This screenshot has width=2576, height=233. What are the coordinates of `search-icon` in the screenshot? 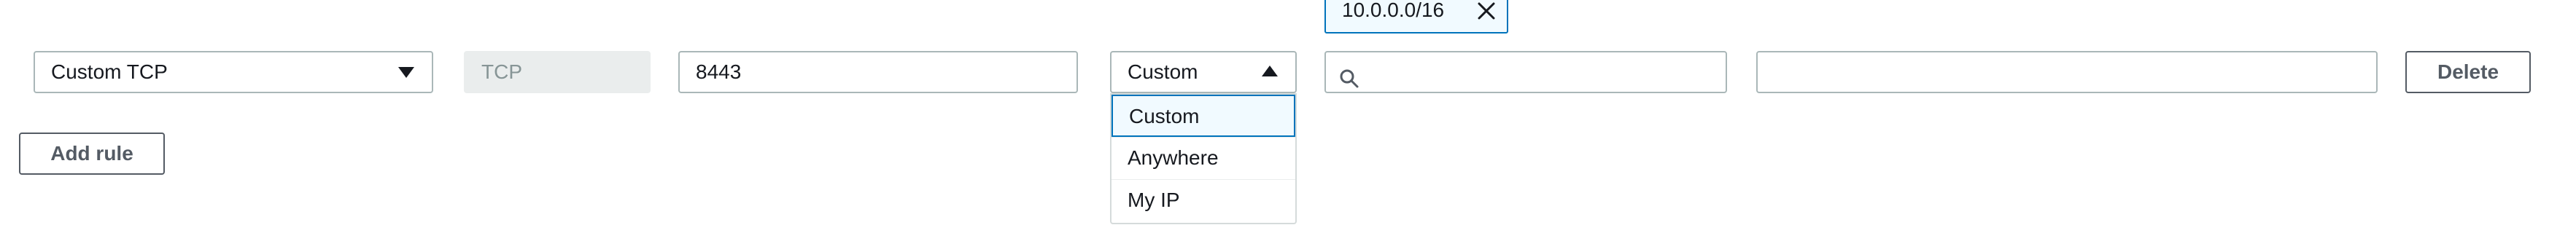 It's located at (1349, 75).